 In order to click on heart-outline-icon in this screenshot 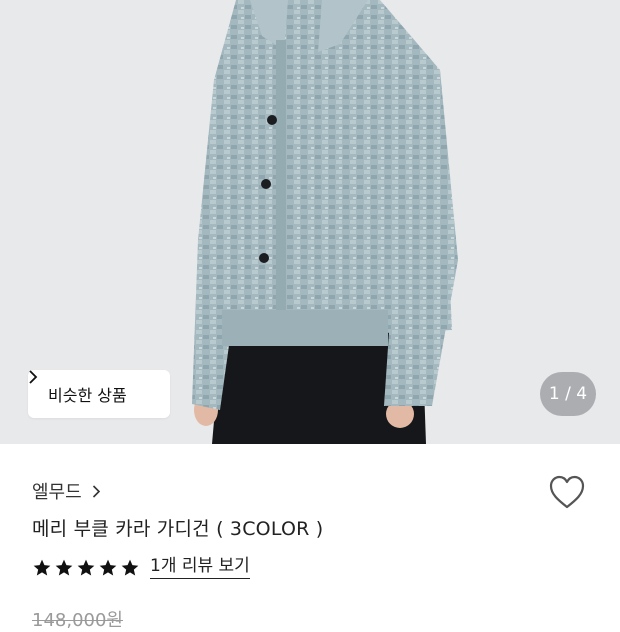, I will do `click(567, 492)`.